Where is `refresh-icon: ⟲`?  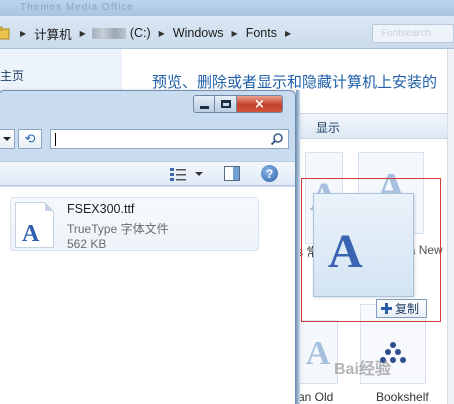
refresh-icon: ⟲ is located at coordinates (30, 139).